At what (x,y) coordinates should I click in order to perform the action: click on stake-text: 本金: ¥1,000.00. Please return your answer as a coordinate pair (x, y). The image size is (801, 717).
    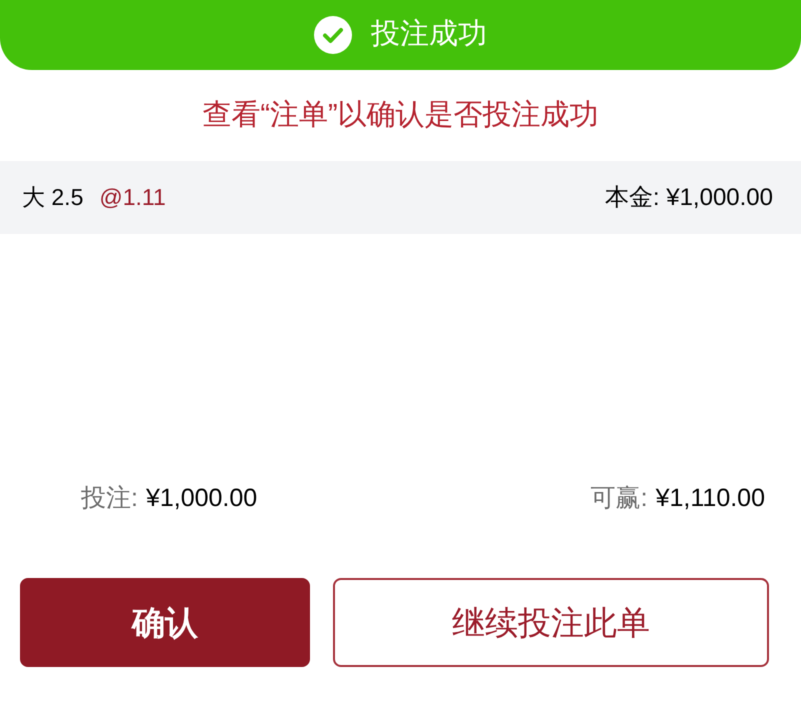
    Looking at the image, I should click on (688, 197).